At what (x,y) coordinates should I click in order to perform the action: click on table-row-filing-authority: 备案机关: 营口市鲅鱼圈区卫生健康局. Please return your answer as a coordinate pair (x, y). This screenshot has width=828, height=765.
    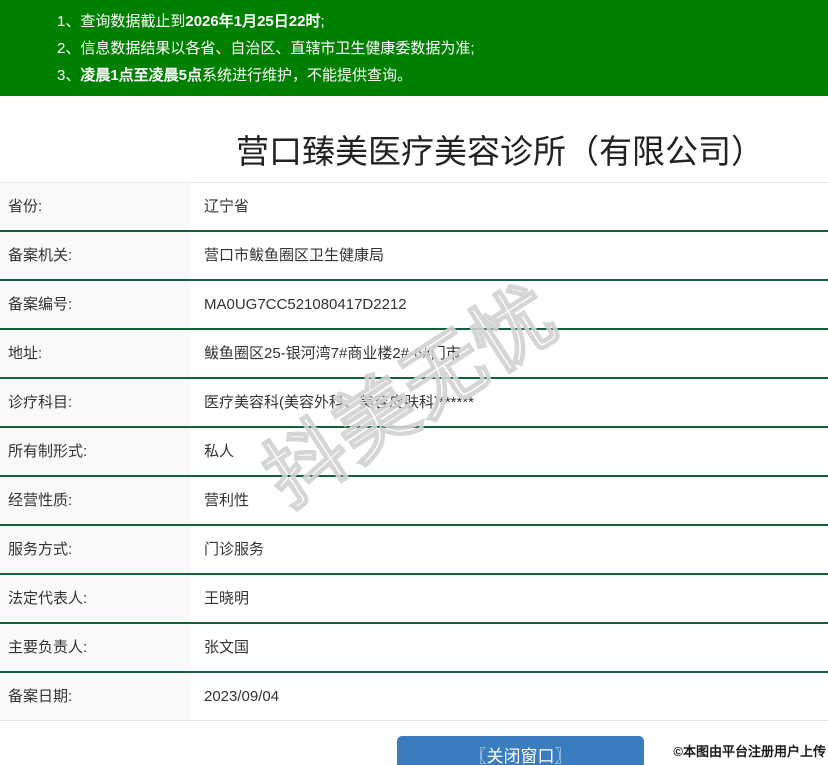
    Looking at the image, I should click on (414, 256).